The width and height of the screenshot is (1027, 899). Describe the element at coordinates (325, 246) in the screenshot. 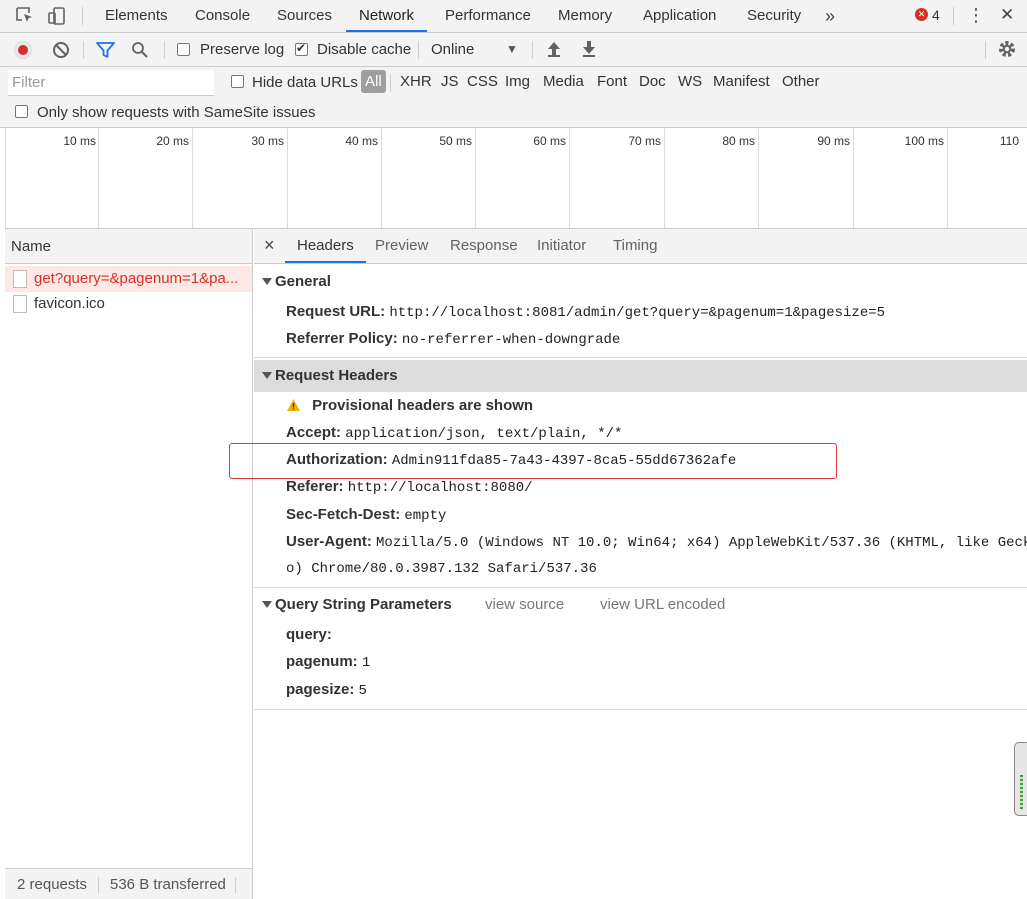

I see `tab-headers: Headers` at that location.